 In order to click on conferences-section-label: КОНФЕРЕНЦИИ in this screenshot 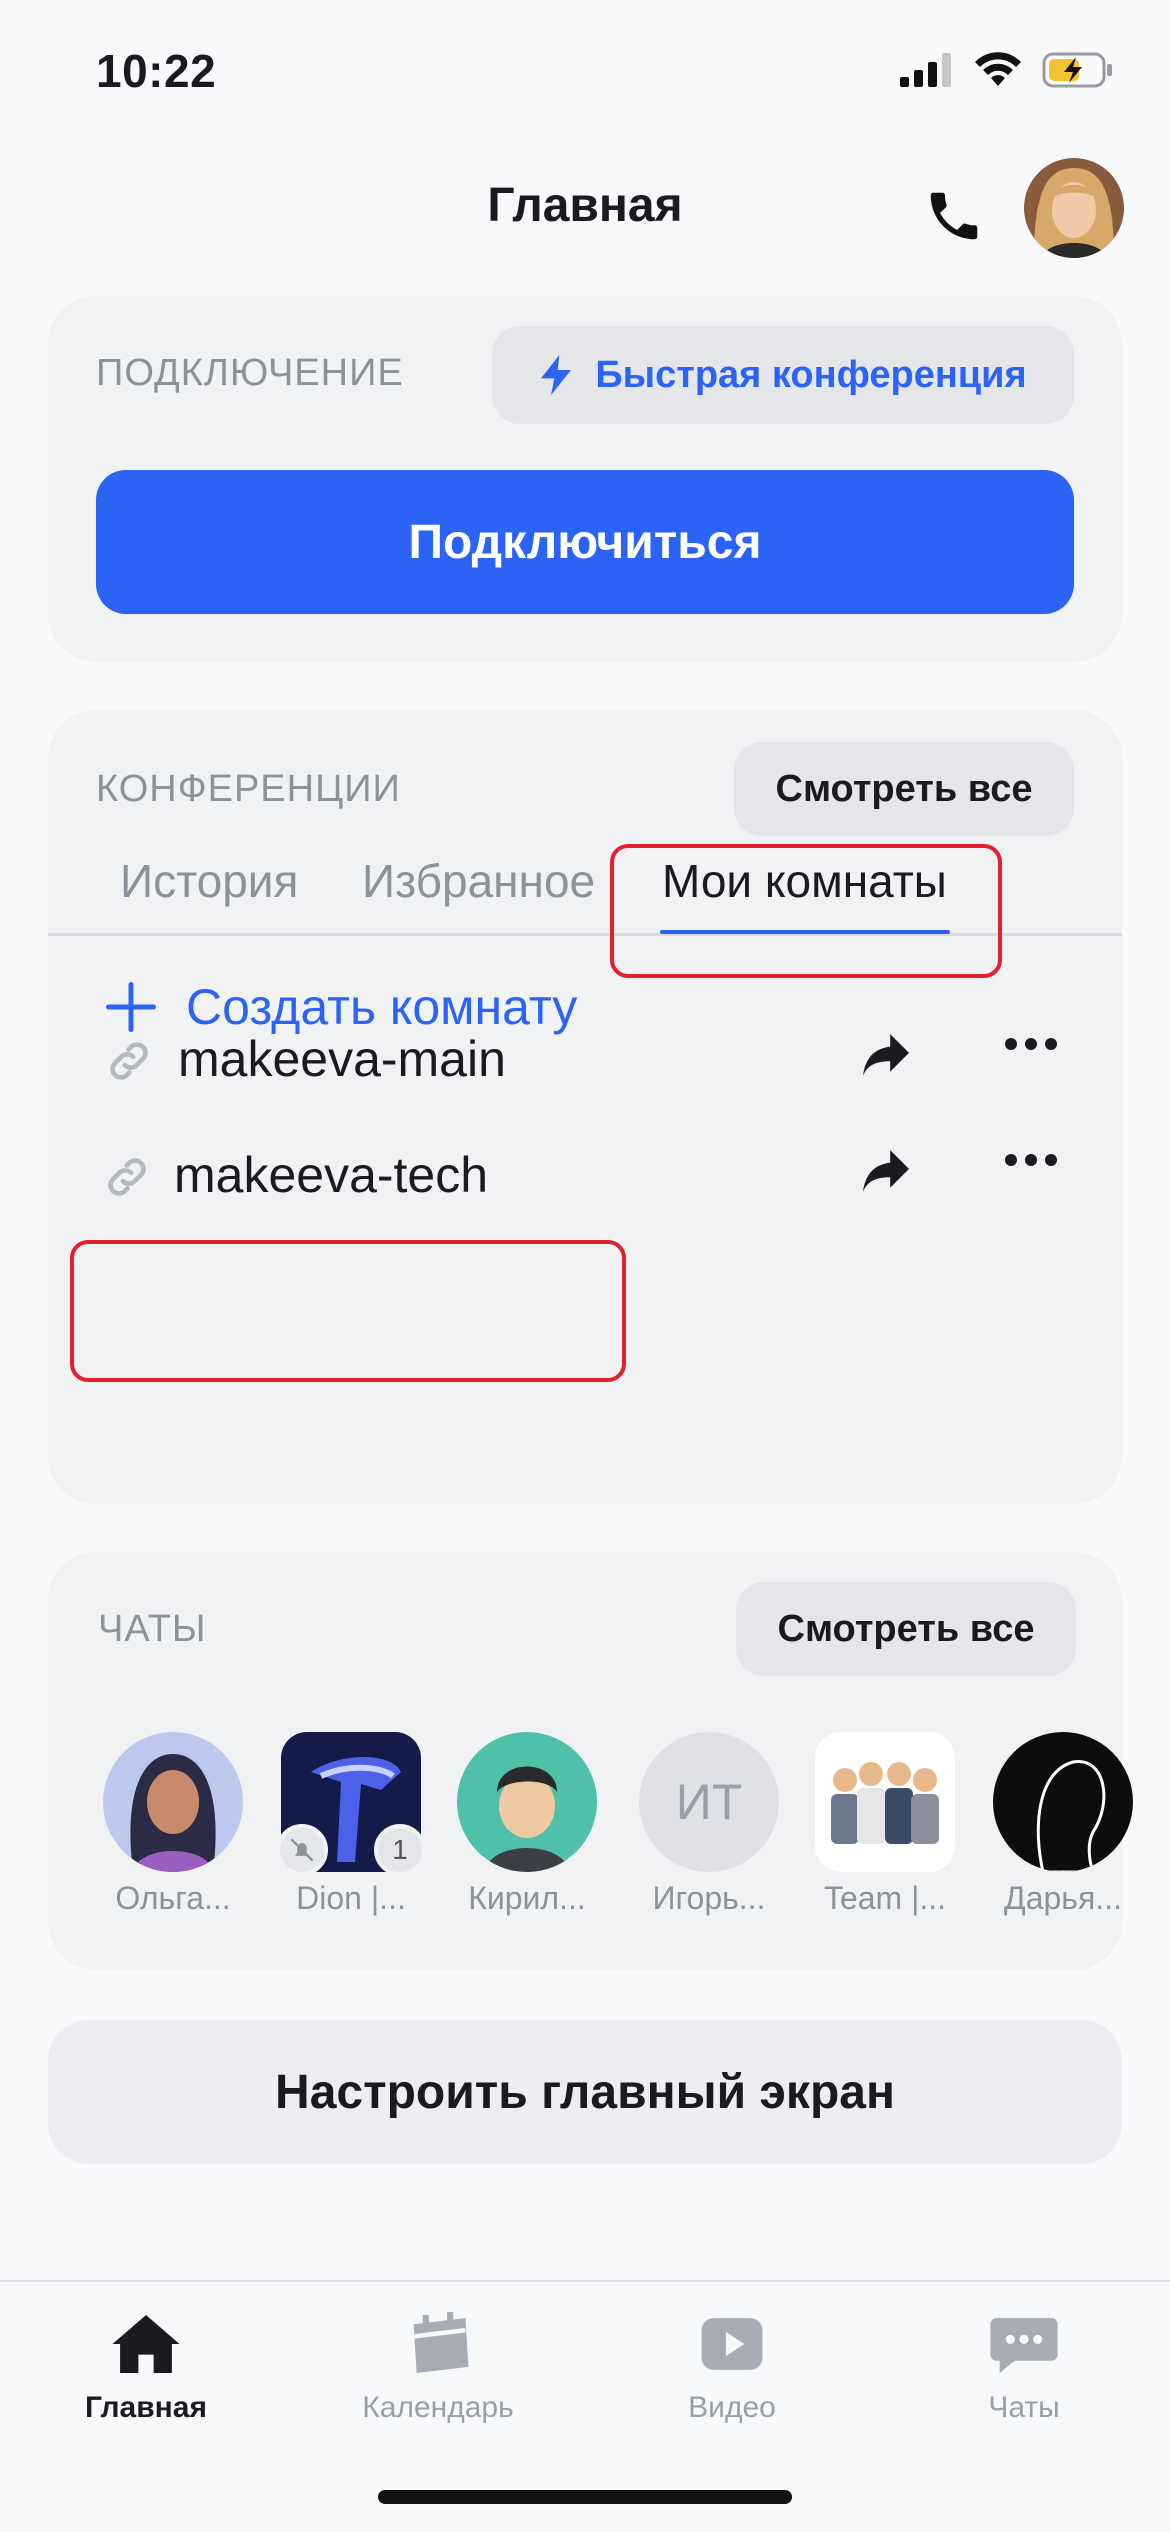, I will do `click(248, 789)`.